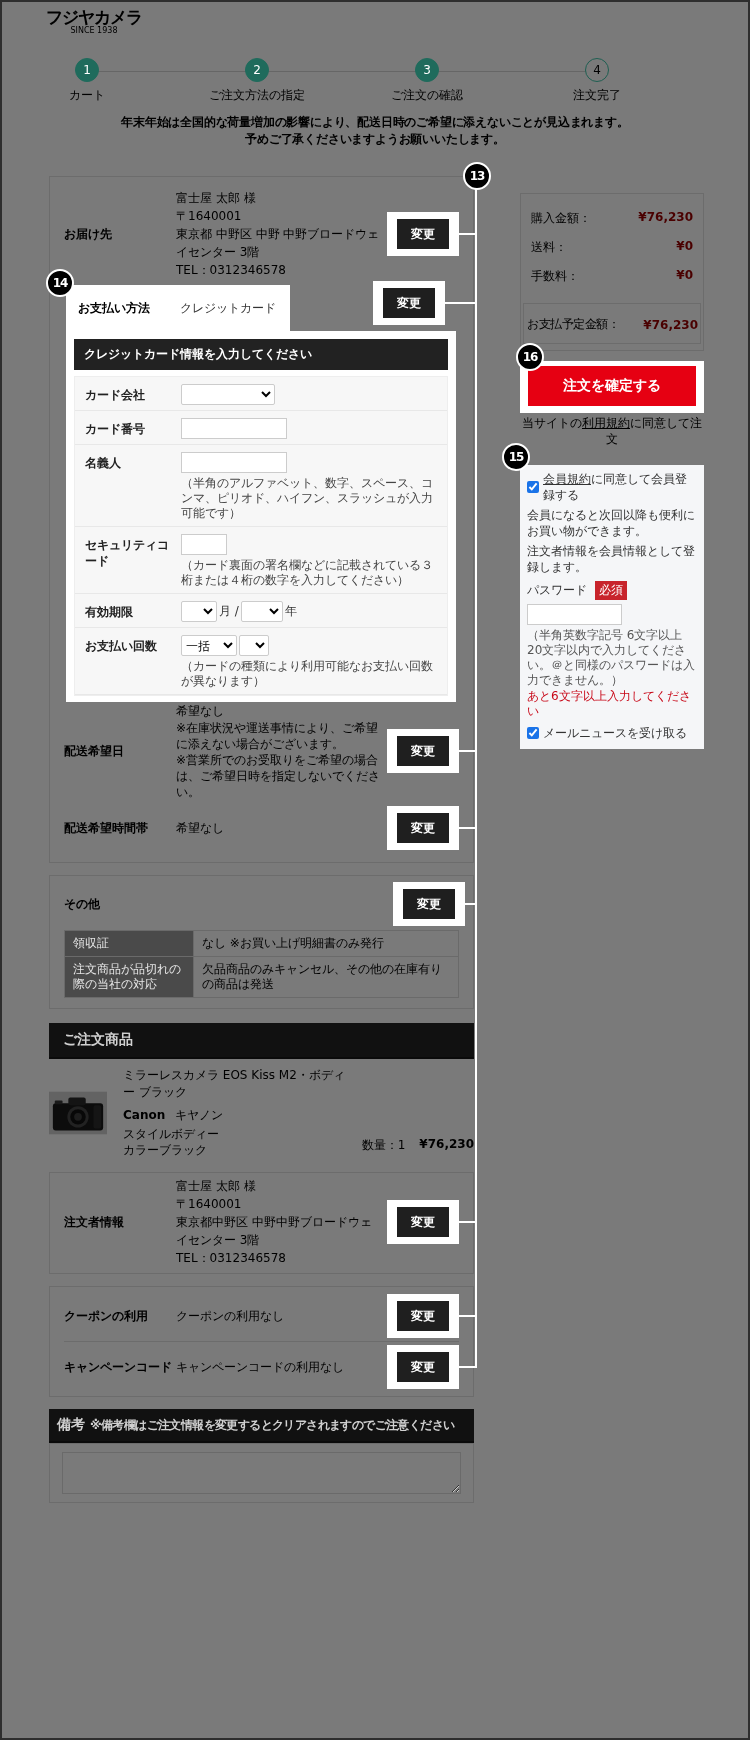  What do you see at coordinates (239, 1084) in the screenshot?
I see `product-name: ミラーレスカメラ EOS Kiss M2・ボディー ブラック` at bounding box center [239, 1084].